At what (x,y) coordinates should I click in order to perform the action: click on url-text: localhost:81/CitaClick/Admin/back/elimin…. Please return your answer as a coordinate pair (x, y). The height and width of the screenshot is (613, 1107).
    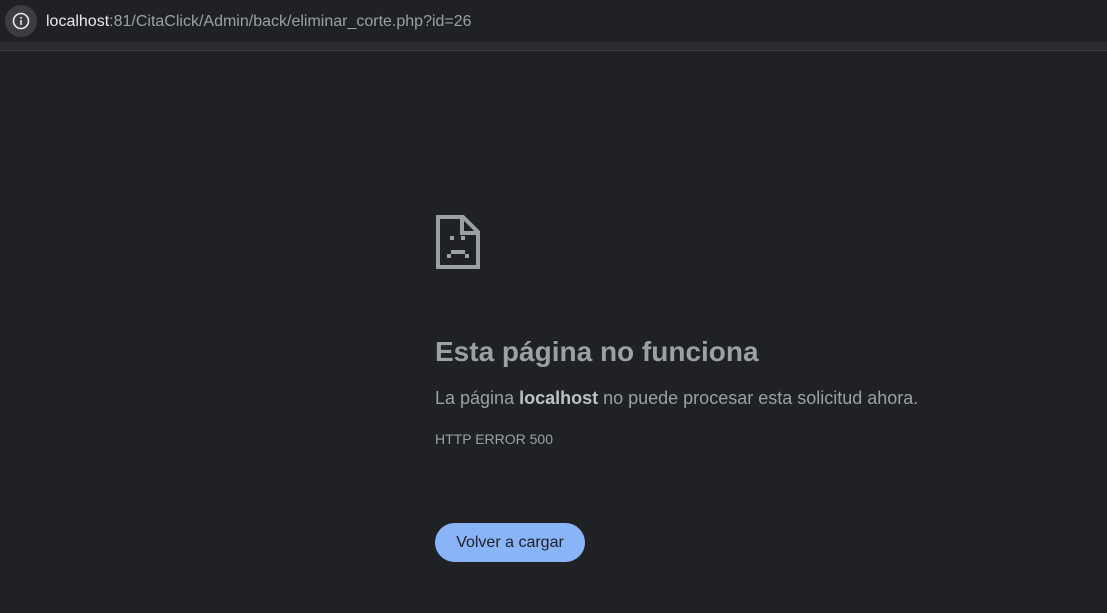
    Looking at the image, I should click on (259, 22).